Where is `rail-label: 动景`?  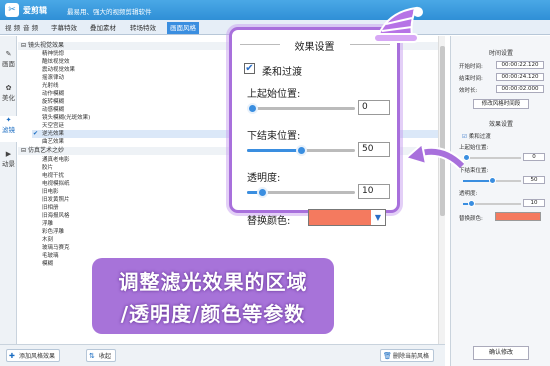
rail-label: 动景 is located at coordinates (8, 164).